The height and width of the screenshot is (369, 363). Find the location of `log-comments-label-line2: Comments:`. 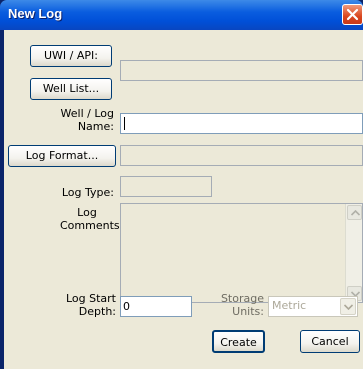

log-comments-label-line2: Comments: is located at coordinates (92, 225).